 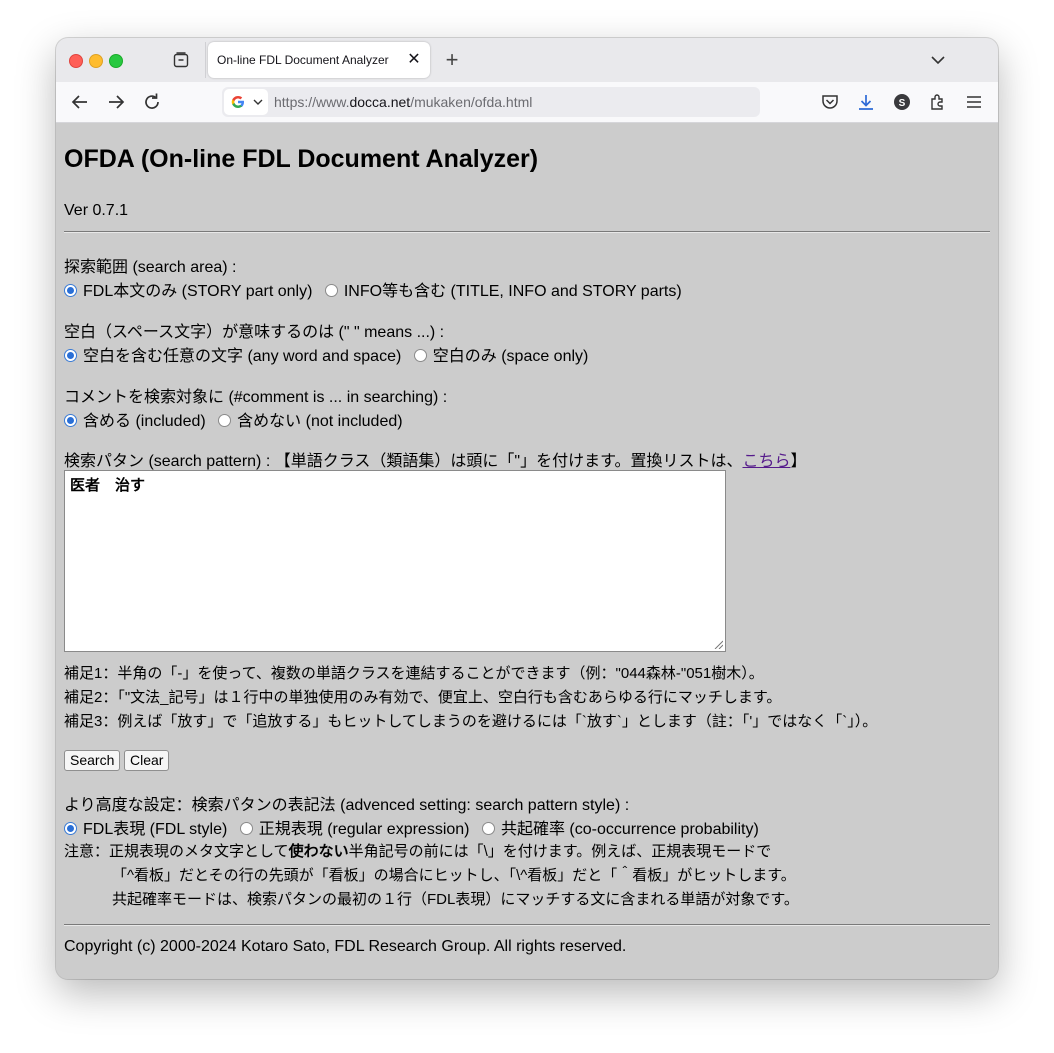 I want to click on back-arrow-icon, so click(x=80, y=102).